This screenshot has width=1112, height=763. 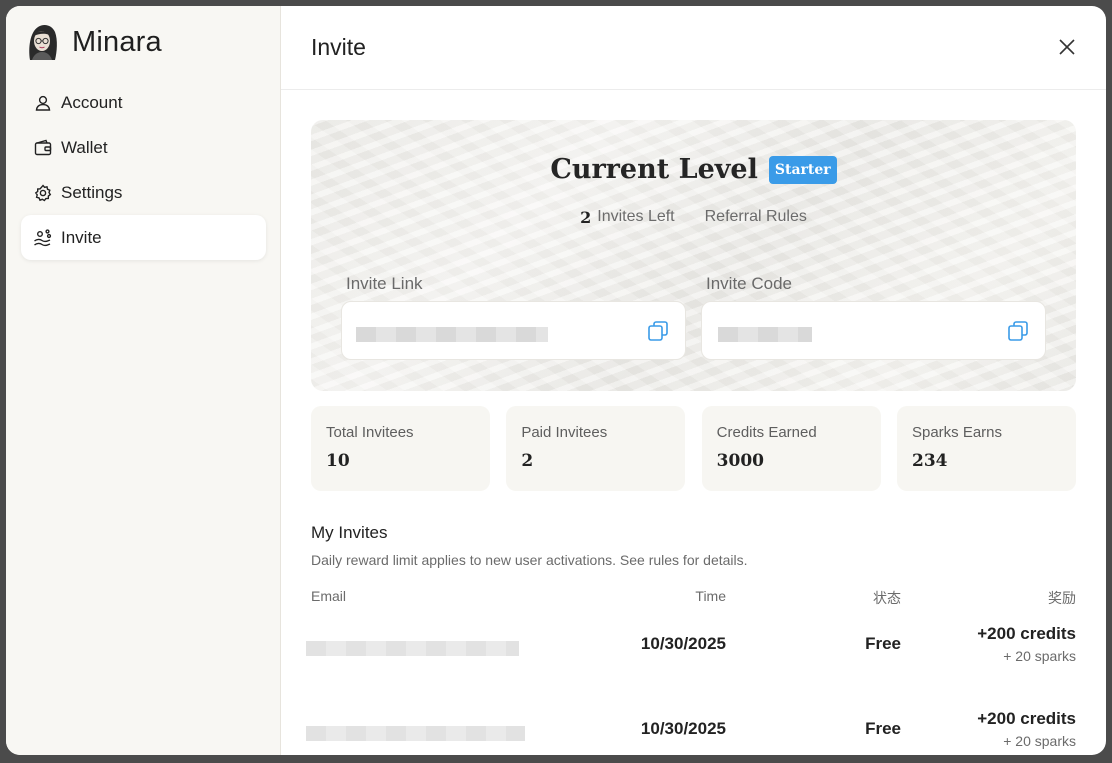 What do you see at coordinates (586, 217) in the screenshot?
I see `invites-left-count: 2` at bounding box center [586, 217].